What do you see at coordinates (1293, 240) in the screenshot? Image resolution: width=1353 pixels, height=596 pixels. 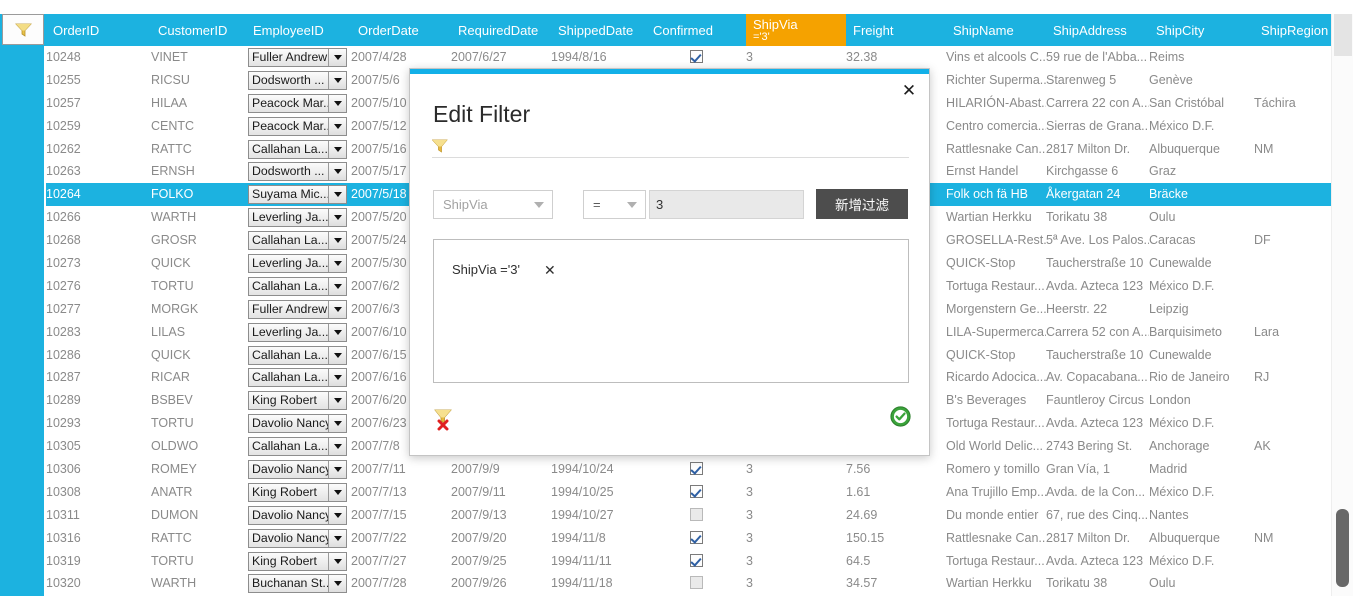 I see `cell-shipregion: DF` at bounding box center [1293, 240].